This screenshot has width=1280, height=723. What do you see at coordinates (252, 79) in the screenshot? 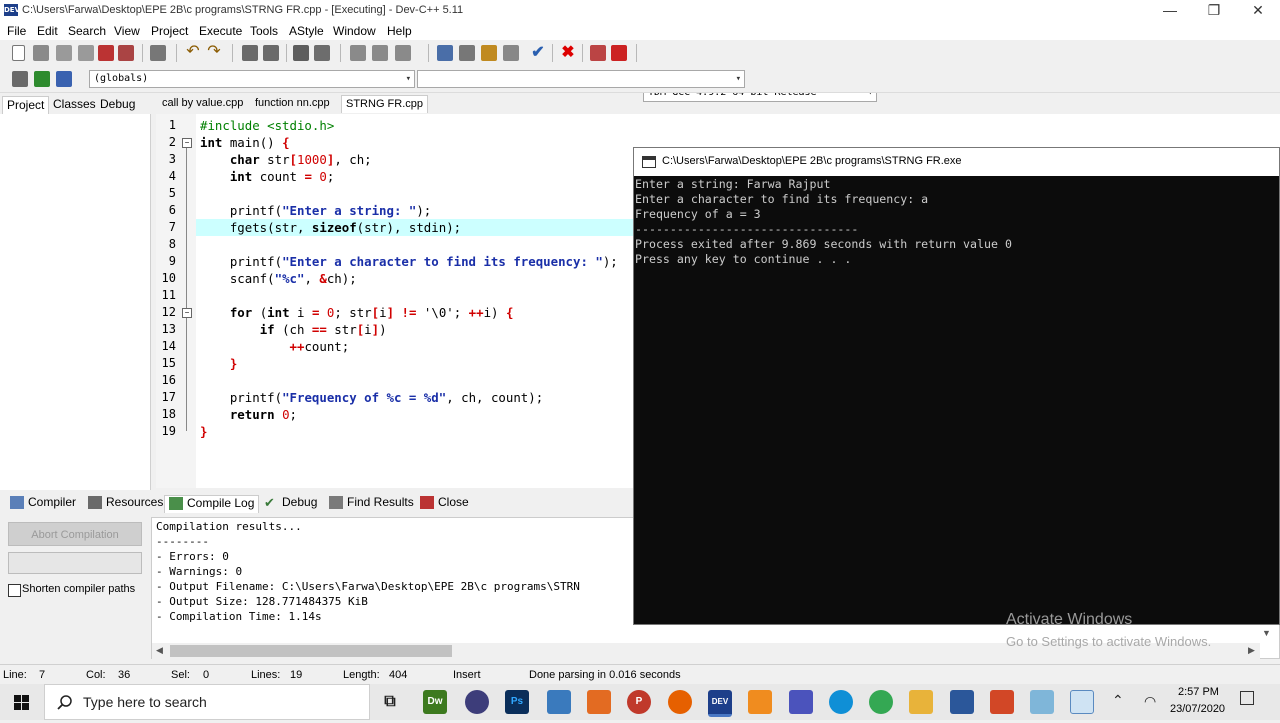
I see `scope-select: (globals) ▾` at bounding box center [252, 79].